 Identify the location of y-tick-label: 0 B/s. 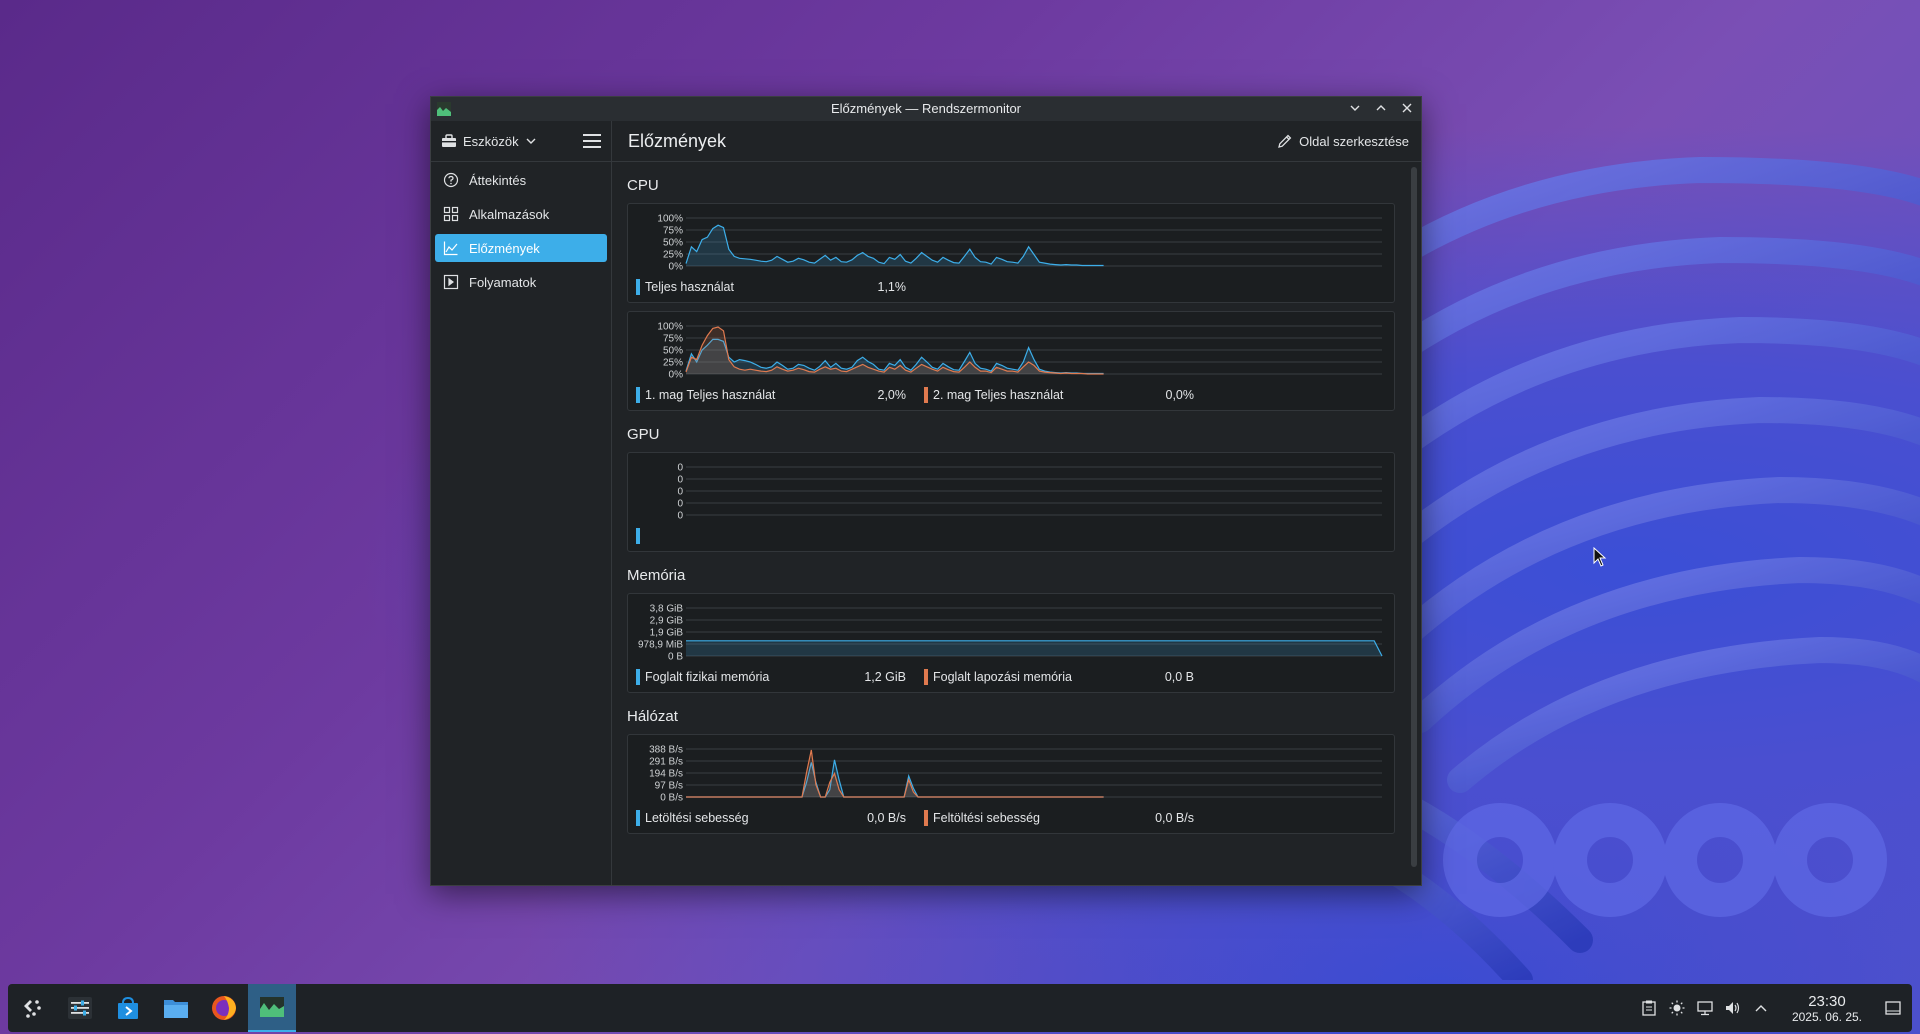
(671, 798).